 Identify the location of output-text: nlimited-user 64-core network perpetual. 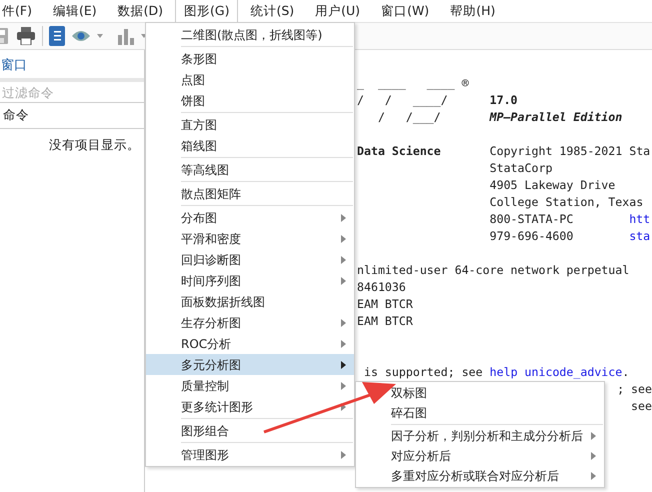
(493, 270).